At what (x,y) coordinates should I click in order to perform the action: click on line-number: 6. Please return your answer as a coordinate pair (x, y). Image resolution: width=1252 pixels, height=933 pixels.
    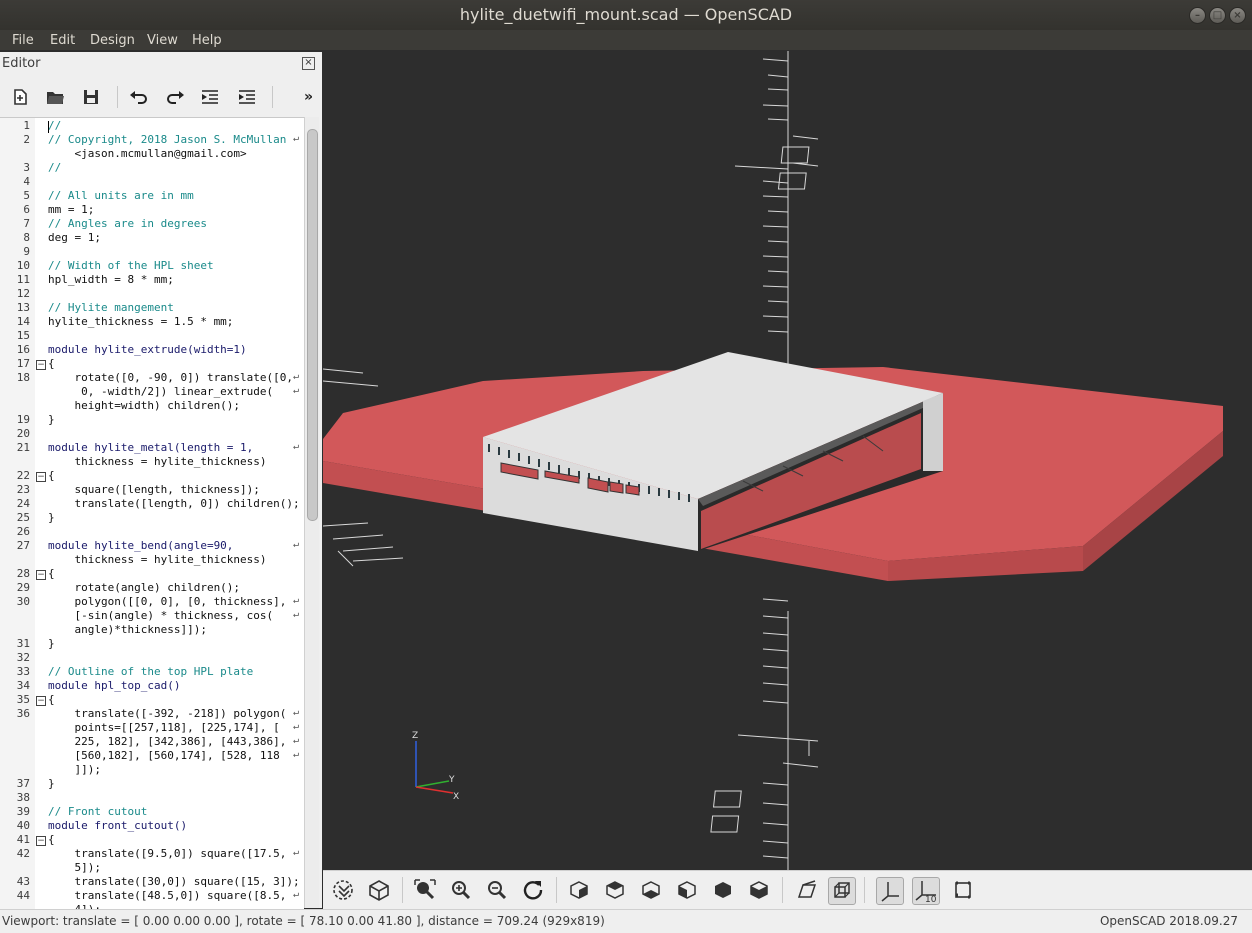
    Looking at the image, I should click on (26, 209).